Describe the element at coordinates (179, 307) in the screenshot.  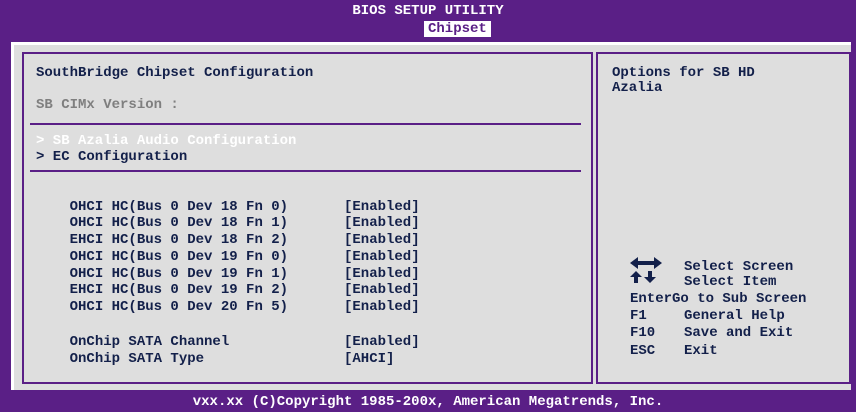
I see `setting-label: OHCI HC(Bus 0 Dev 20 Fn 5)` at that location.